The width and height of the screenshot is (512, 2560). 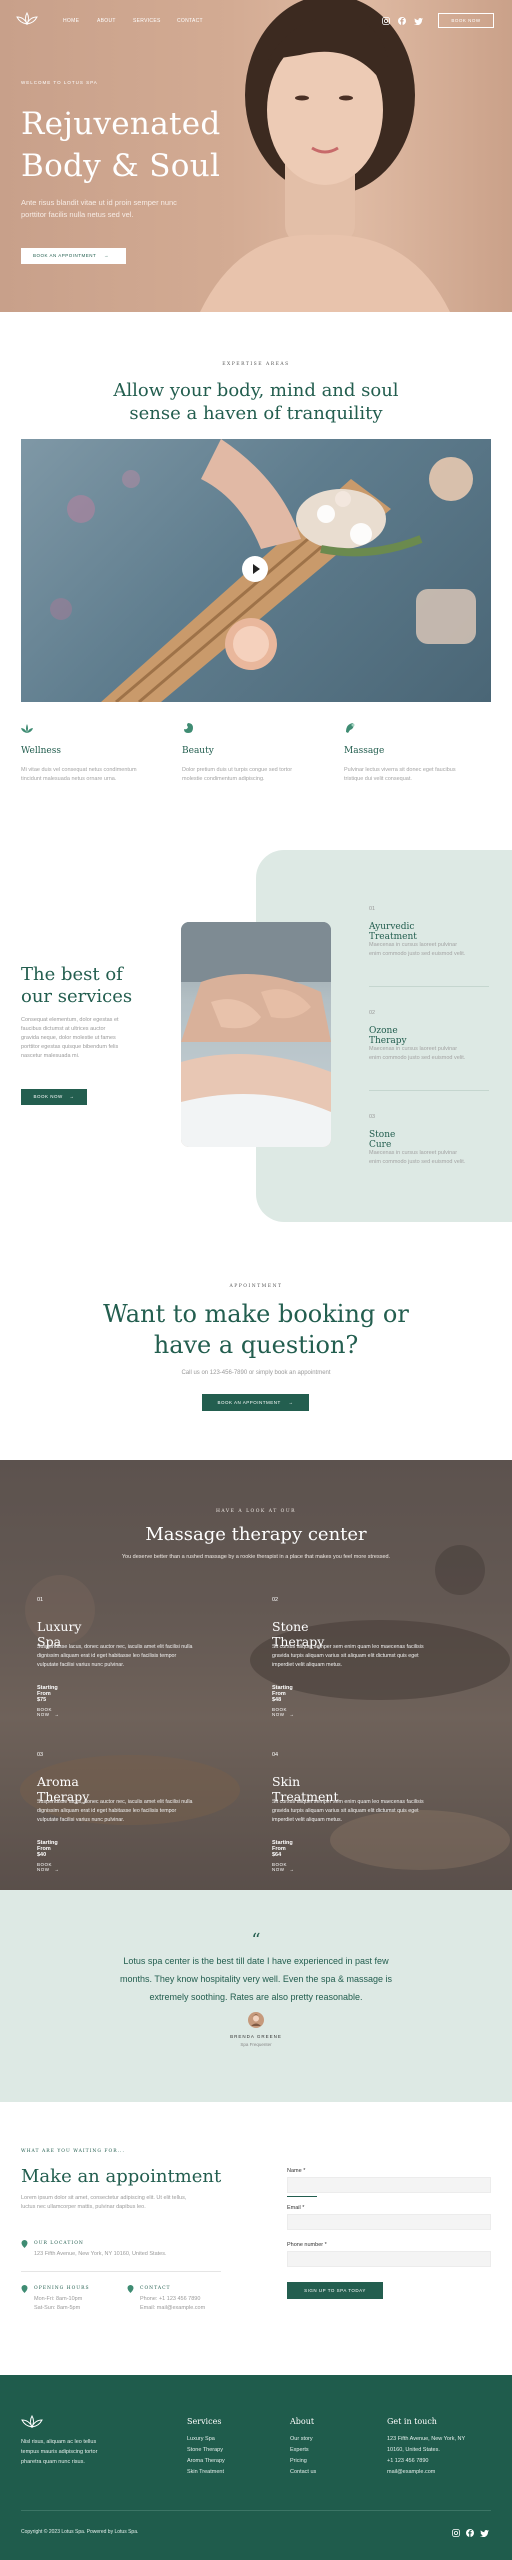 I want to click on massage-icon, so click(x=350, y=728).